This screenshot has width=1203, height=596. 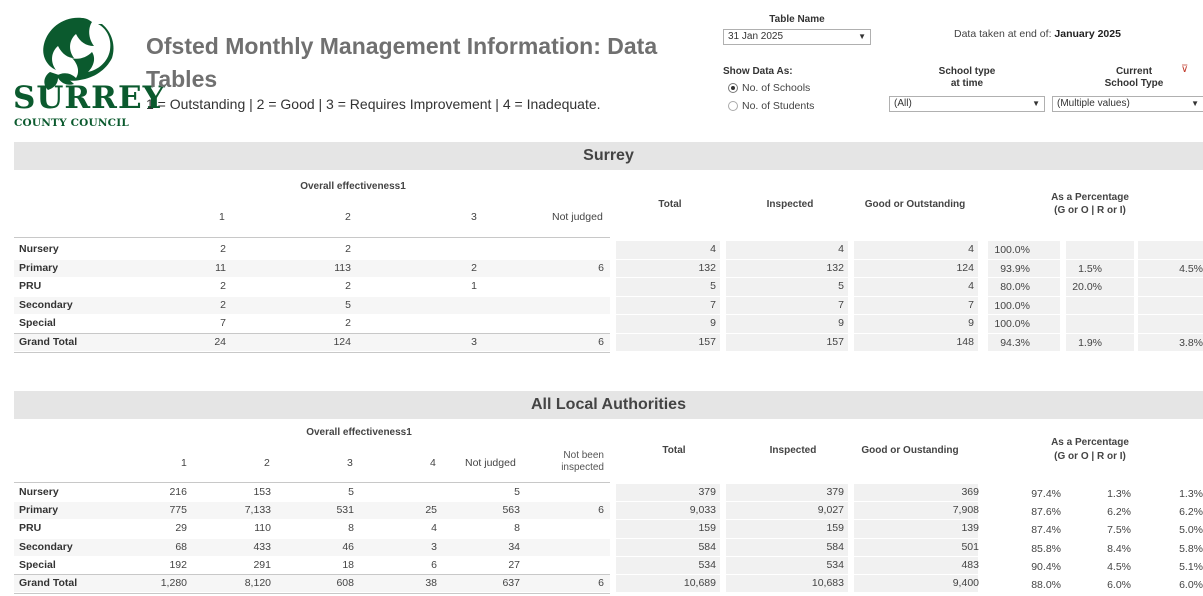 I want to click on current-type-dropdown: (Multiple values) ▼, so click(x=1127, y=104).